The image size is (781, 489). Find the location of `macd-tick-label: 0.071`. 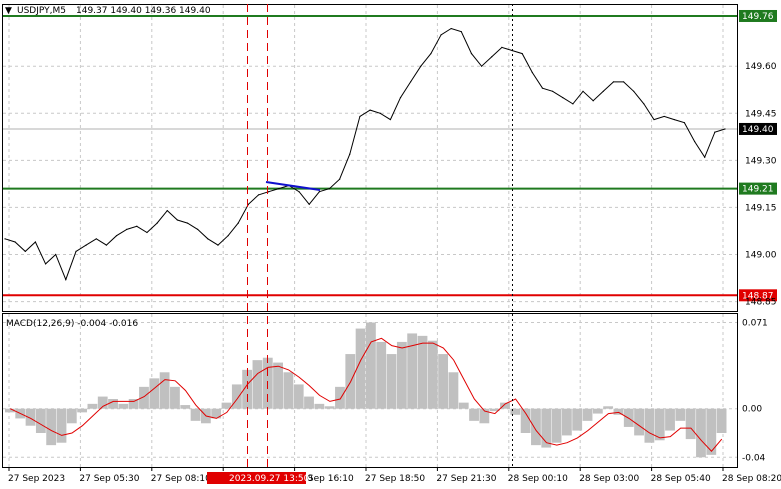

macd-tick-label: 0.071 is located at coordinates (755, 324).